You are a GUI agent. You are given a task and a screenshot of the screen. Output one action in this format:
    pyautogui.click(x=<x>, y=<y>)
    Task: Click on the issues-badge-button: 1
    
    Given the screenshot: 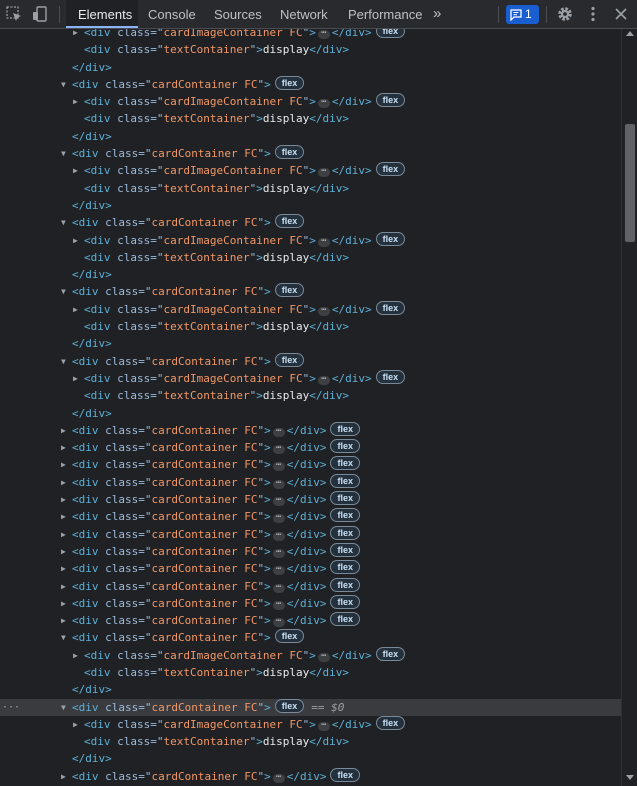 What is the action you would take?
    pyautogui.click(x=522, y=14)
    